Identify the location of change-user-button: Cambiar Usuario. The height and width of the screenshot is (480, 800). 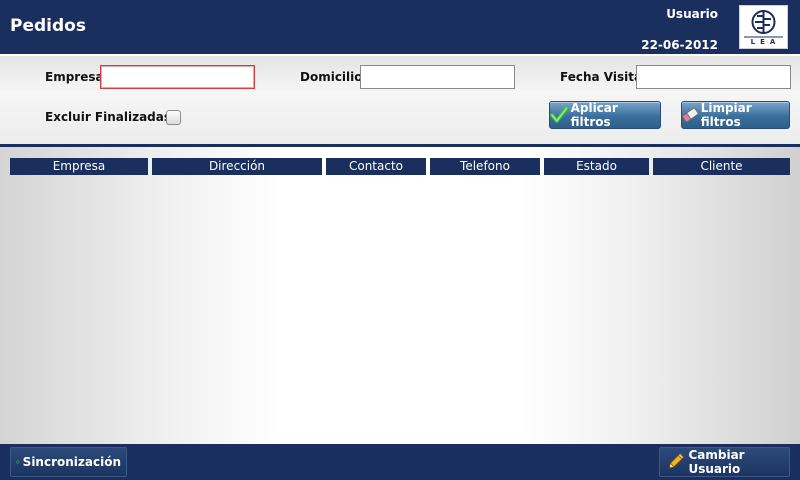
(724, 462).